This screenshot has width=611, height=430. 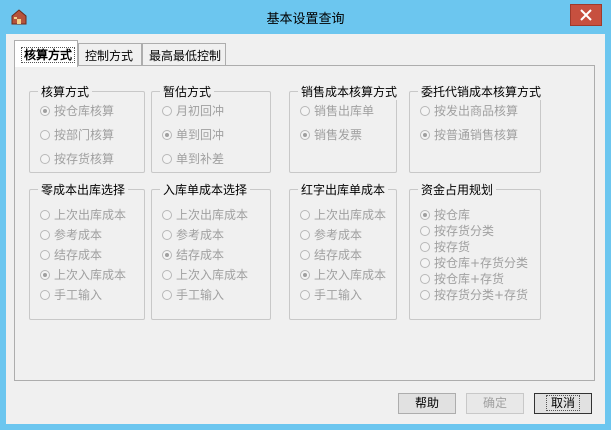 I want to click on group-sales-cost-method: 销售成本核算方式 销售出库单 销售发票, so click(x=345, y=128).